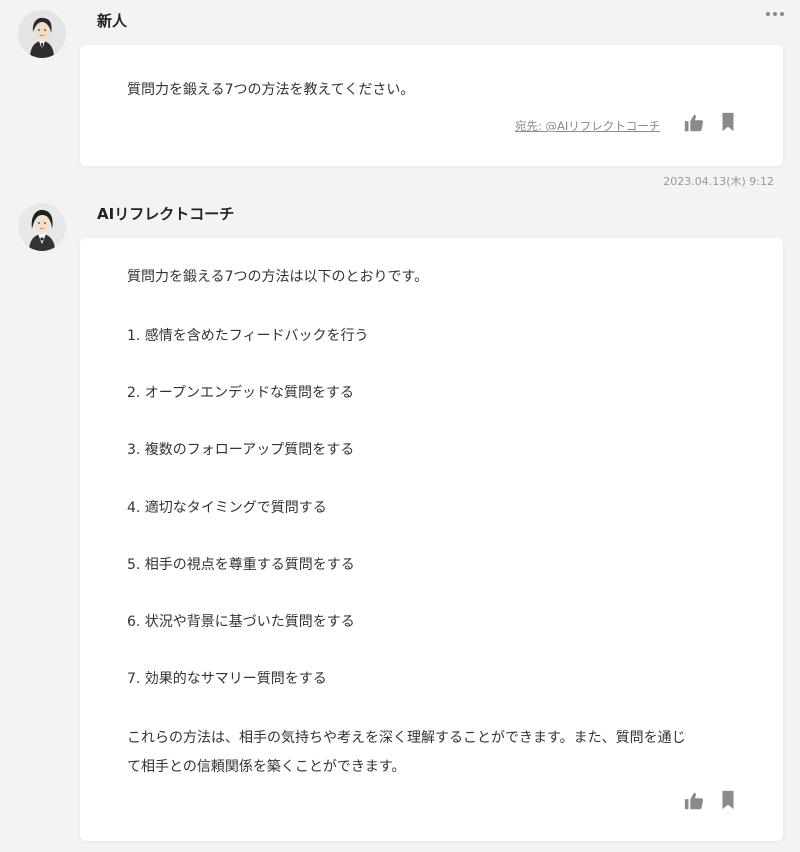 The width and height of the screenshot is (800, 852). I want to click on list-item: 4. 適切なタイミングで質問する, so click(227, 508).